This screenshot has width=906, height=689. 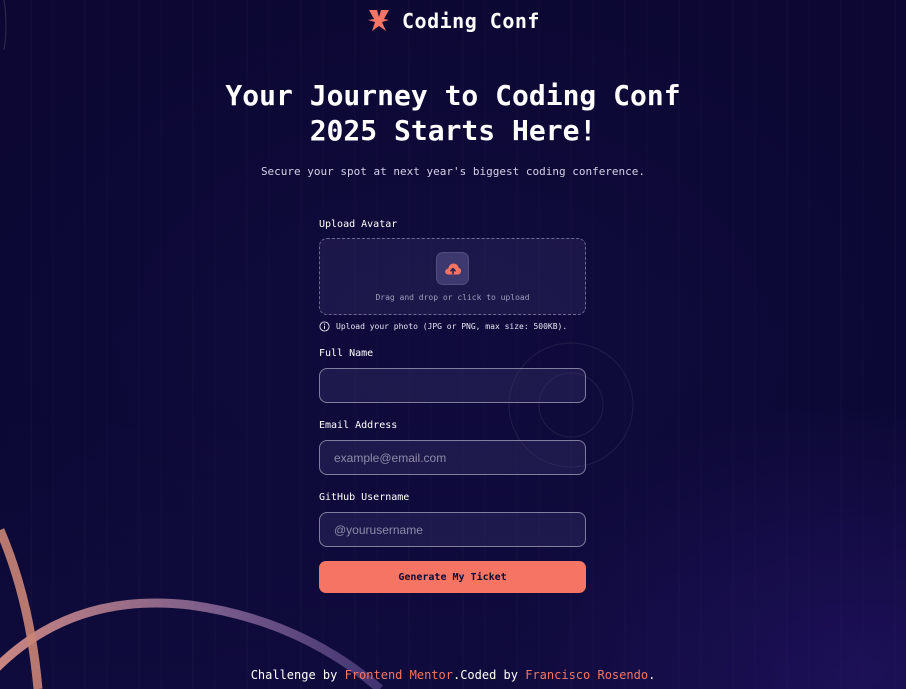 I want to click on info-icon, so click(x=324, y=326).